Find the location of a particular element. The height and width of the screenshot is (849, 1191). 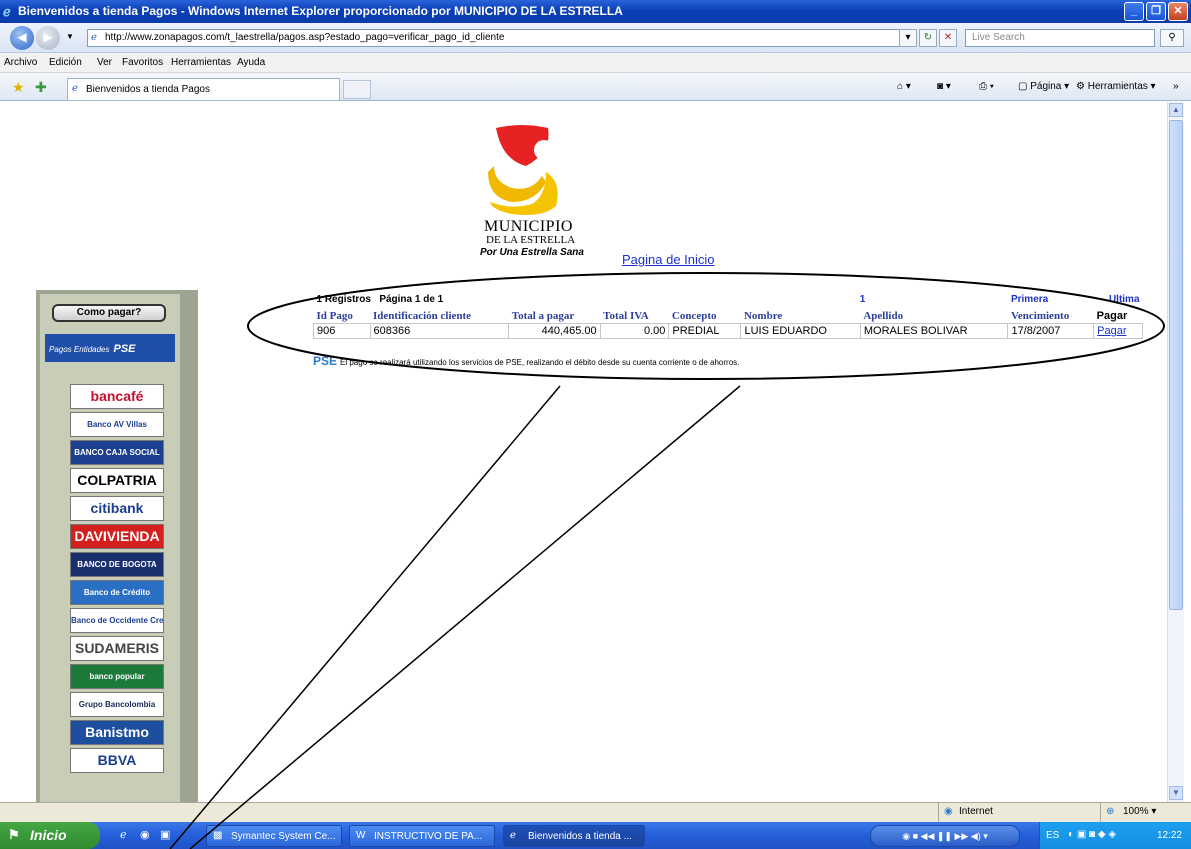

start-button: ⚑ Inicio is located at coordinates (50, 835).